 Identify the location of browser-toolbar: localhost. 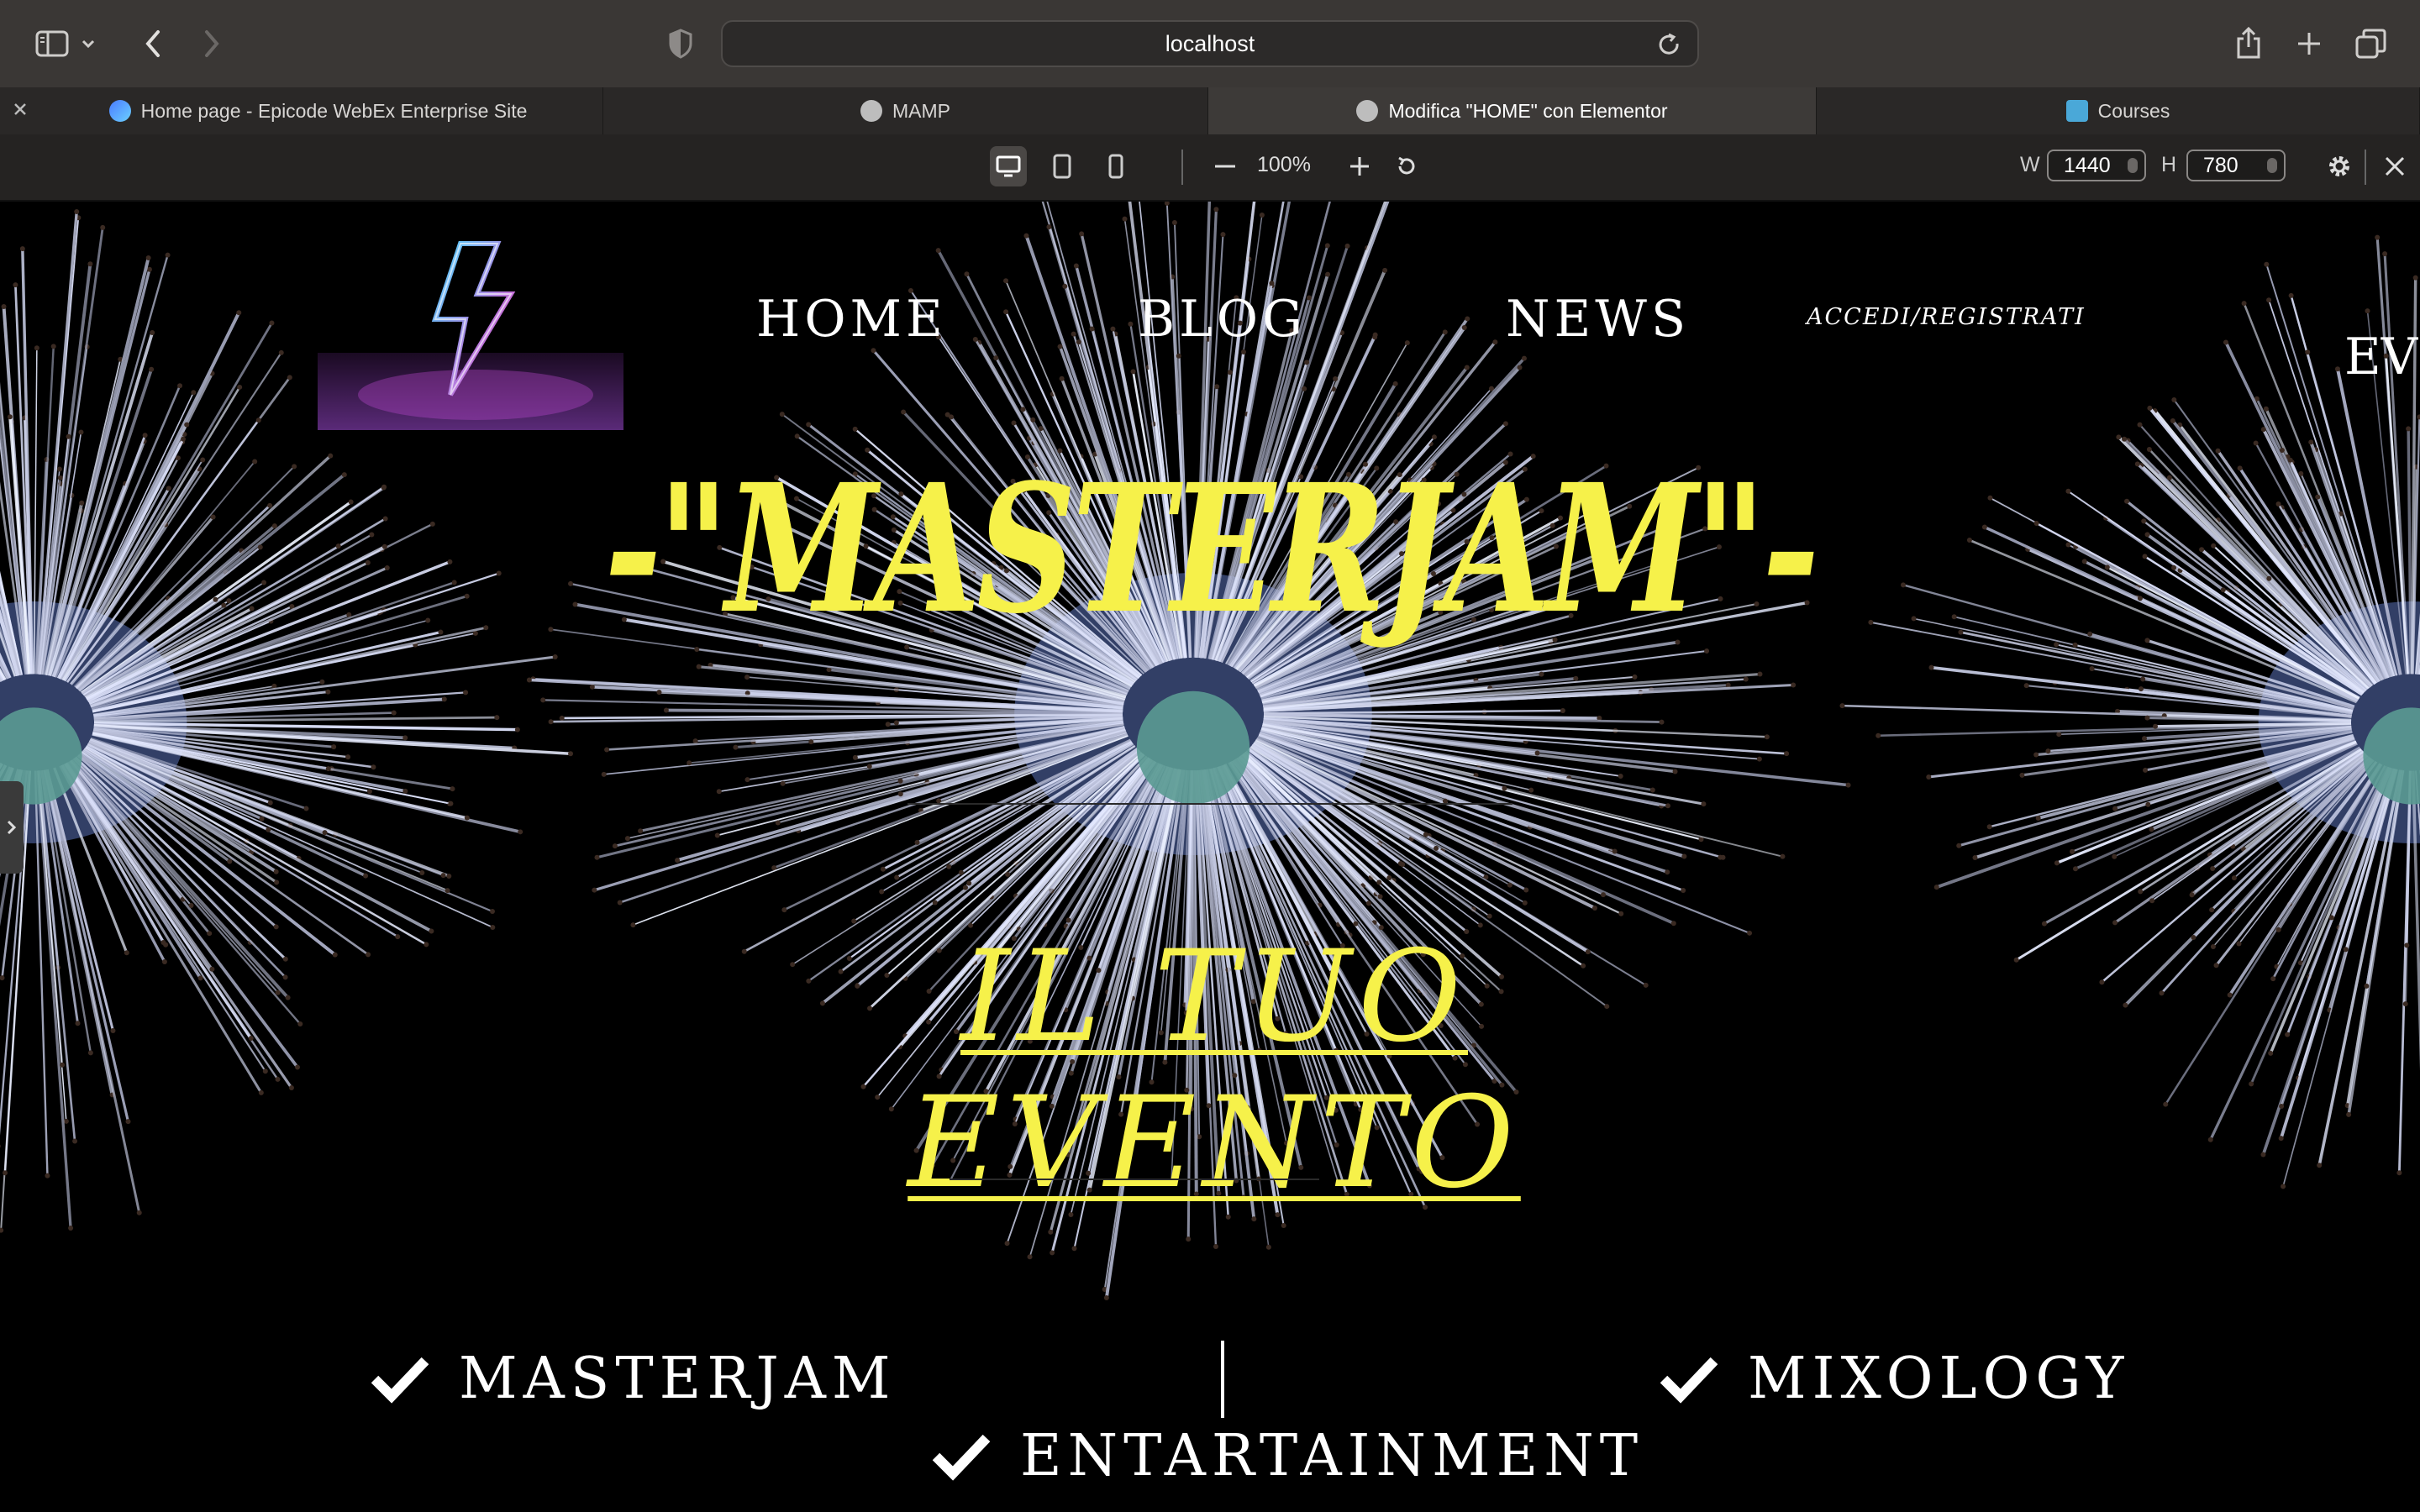
(1210, 44).